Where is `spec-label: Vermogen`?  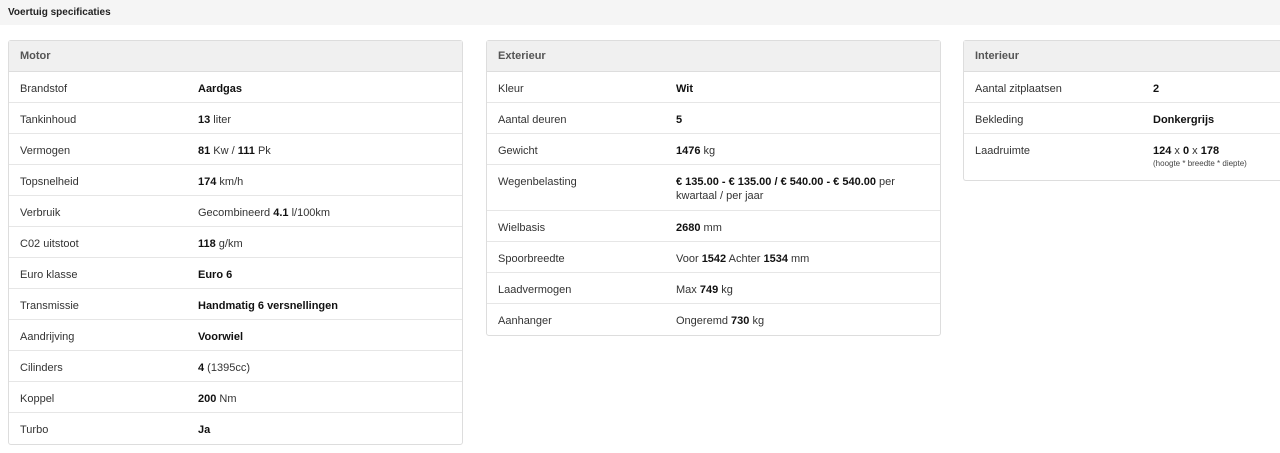
spec-label: Vermogen is located at coordinates (45, 151).